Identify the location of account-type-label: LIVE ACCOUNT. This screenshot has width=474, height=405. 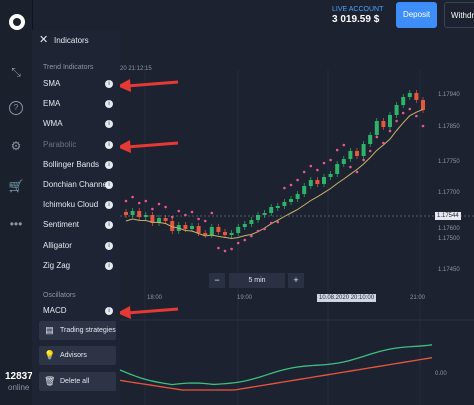
(357, 9).